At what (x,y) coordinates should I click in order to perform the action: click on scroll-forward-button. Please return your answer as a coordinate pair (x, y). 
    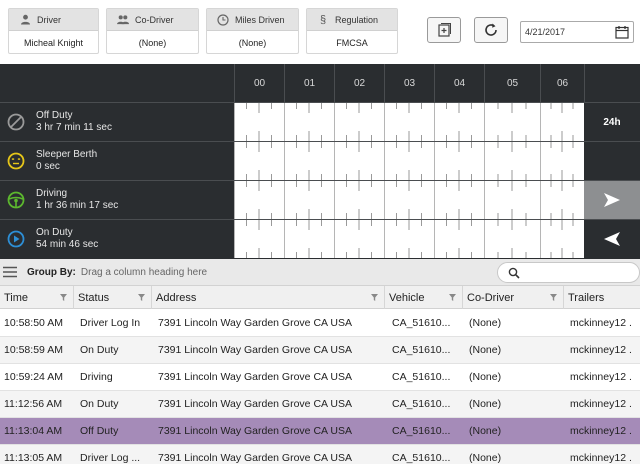
    Looking at the image, I should click on (612, 200).